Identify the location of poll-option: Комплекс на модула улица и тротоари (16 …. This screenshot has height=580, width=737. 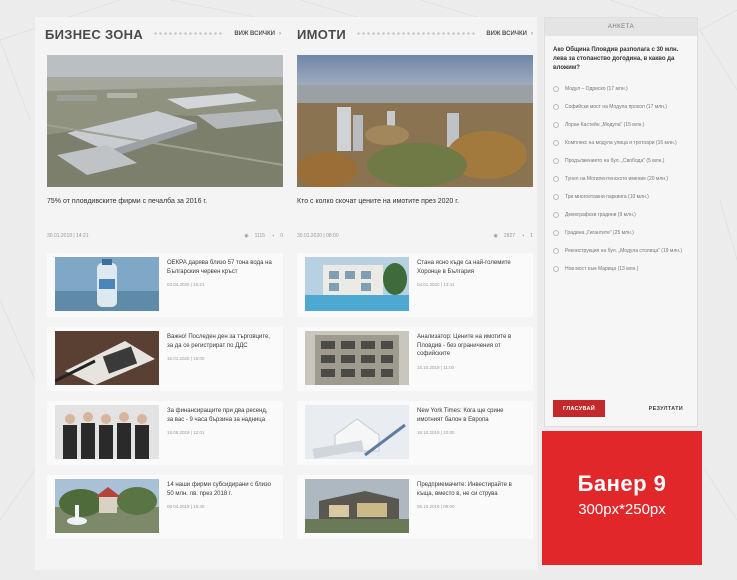
(621, 143).